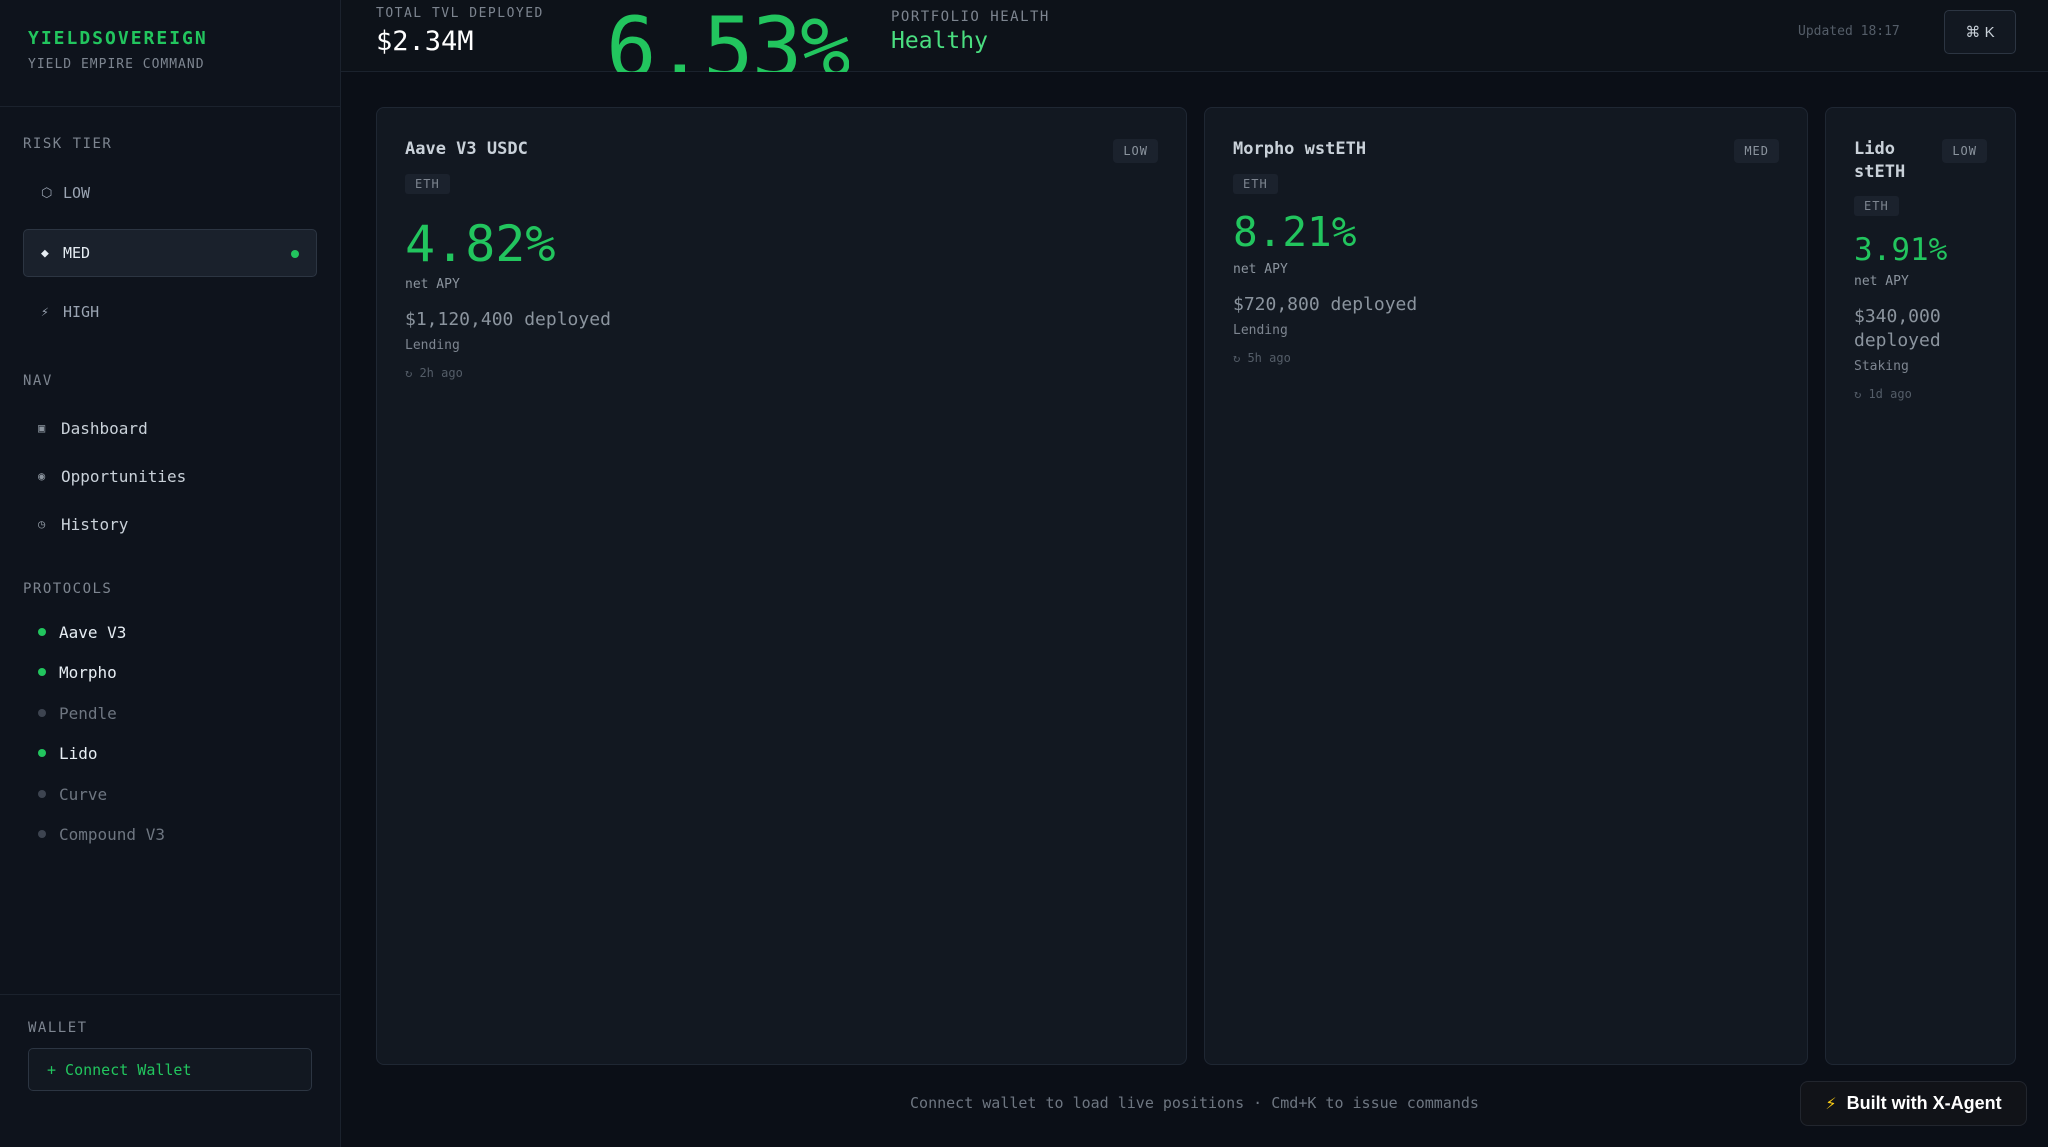 This screenshot has width=2048, height=1147. Describe the element at coordinates (42, 476) in the screenshot. I see `target-icon: ◉` at that location.